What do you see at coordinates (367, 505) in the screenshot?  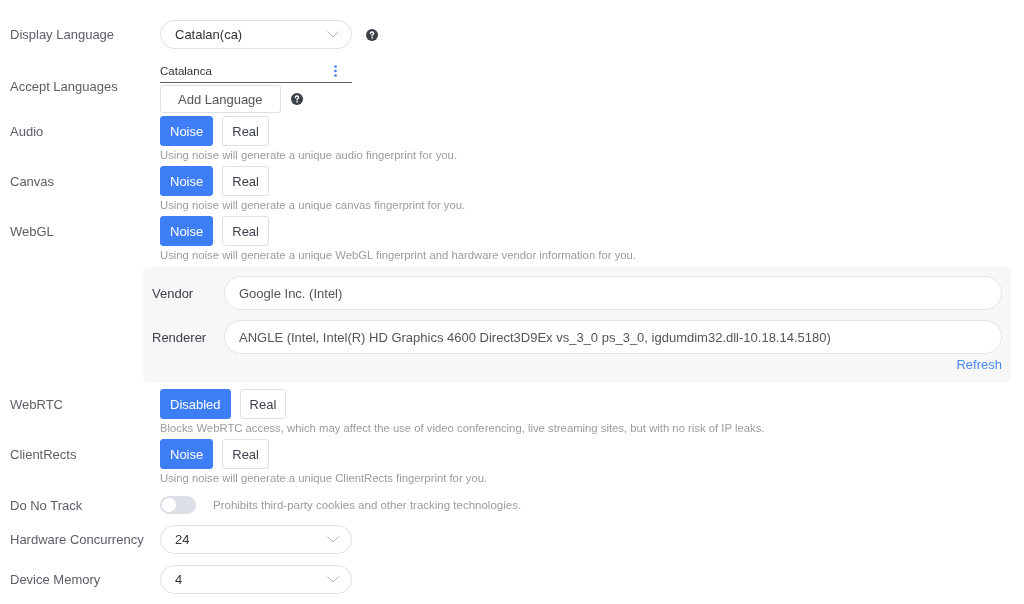 I see `hint-text: Prohibits third-party cookies and other tracking technologies.` at bounding box center [367, 505].